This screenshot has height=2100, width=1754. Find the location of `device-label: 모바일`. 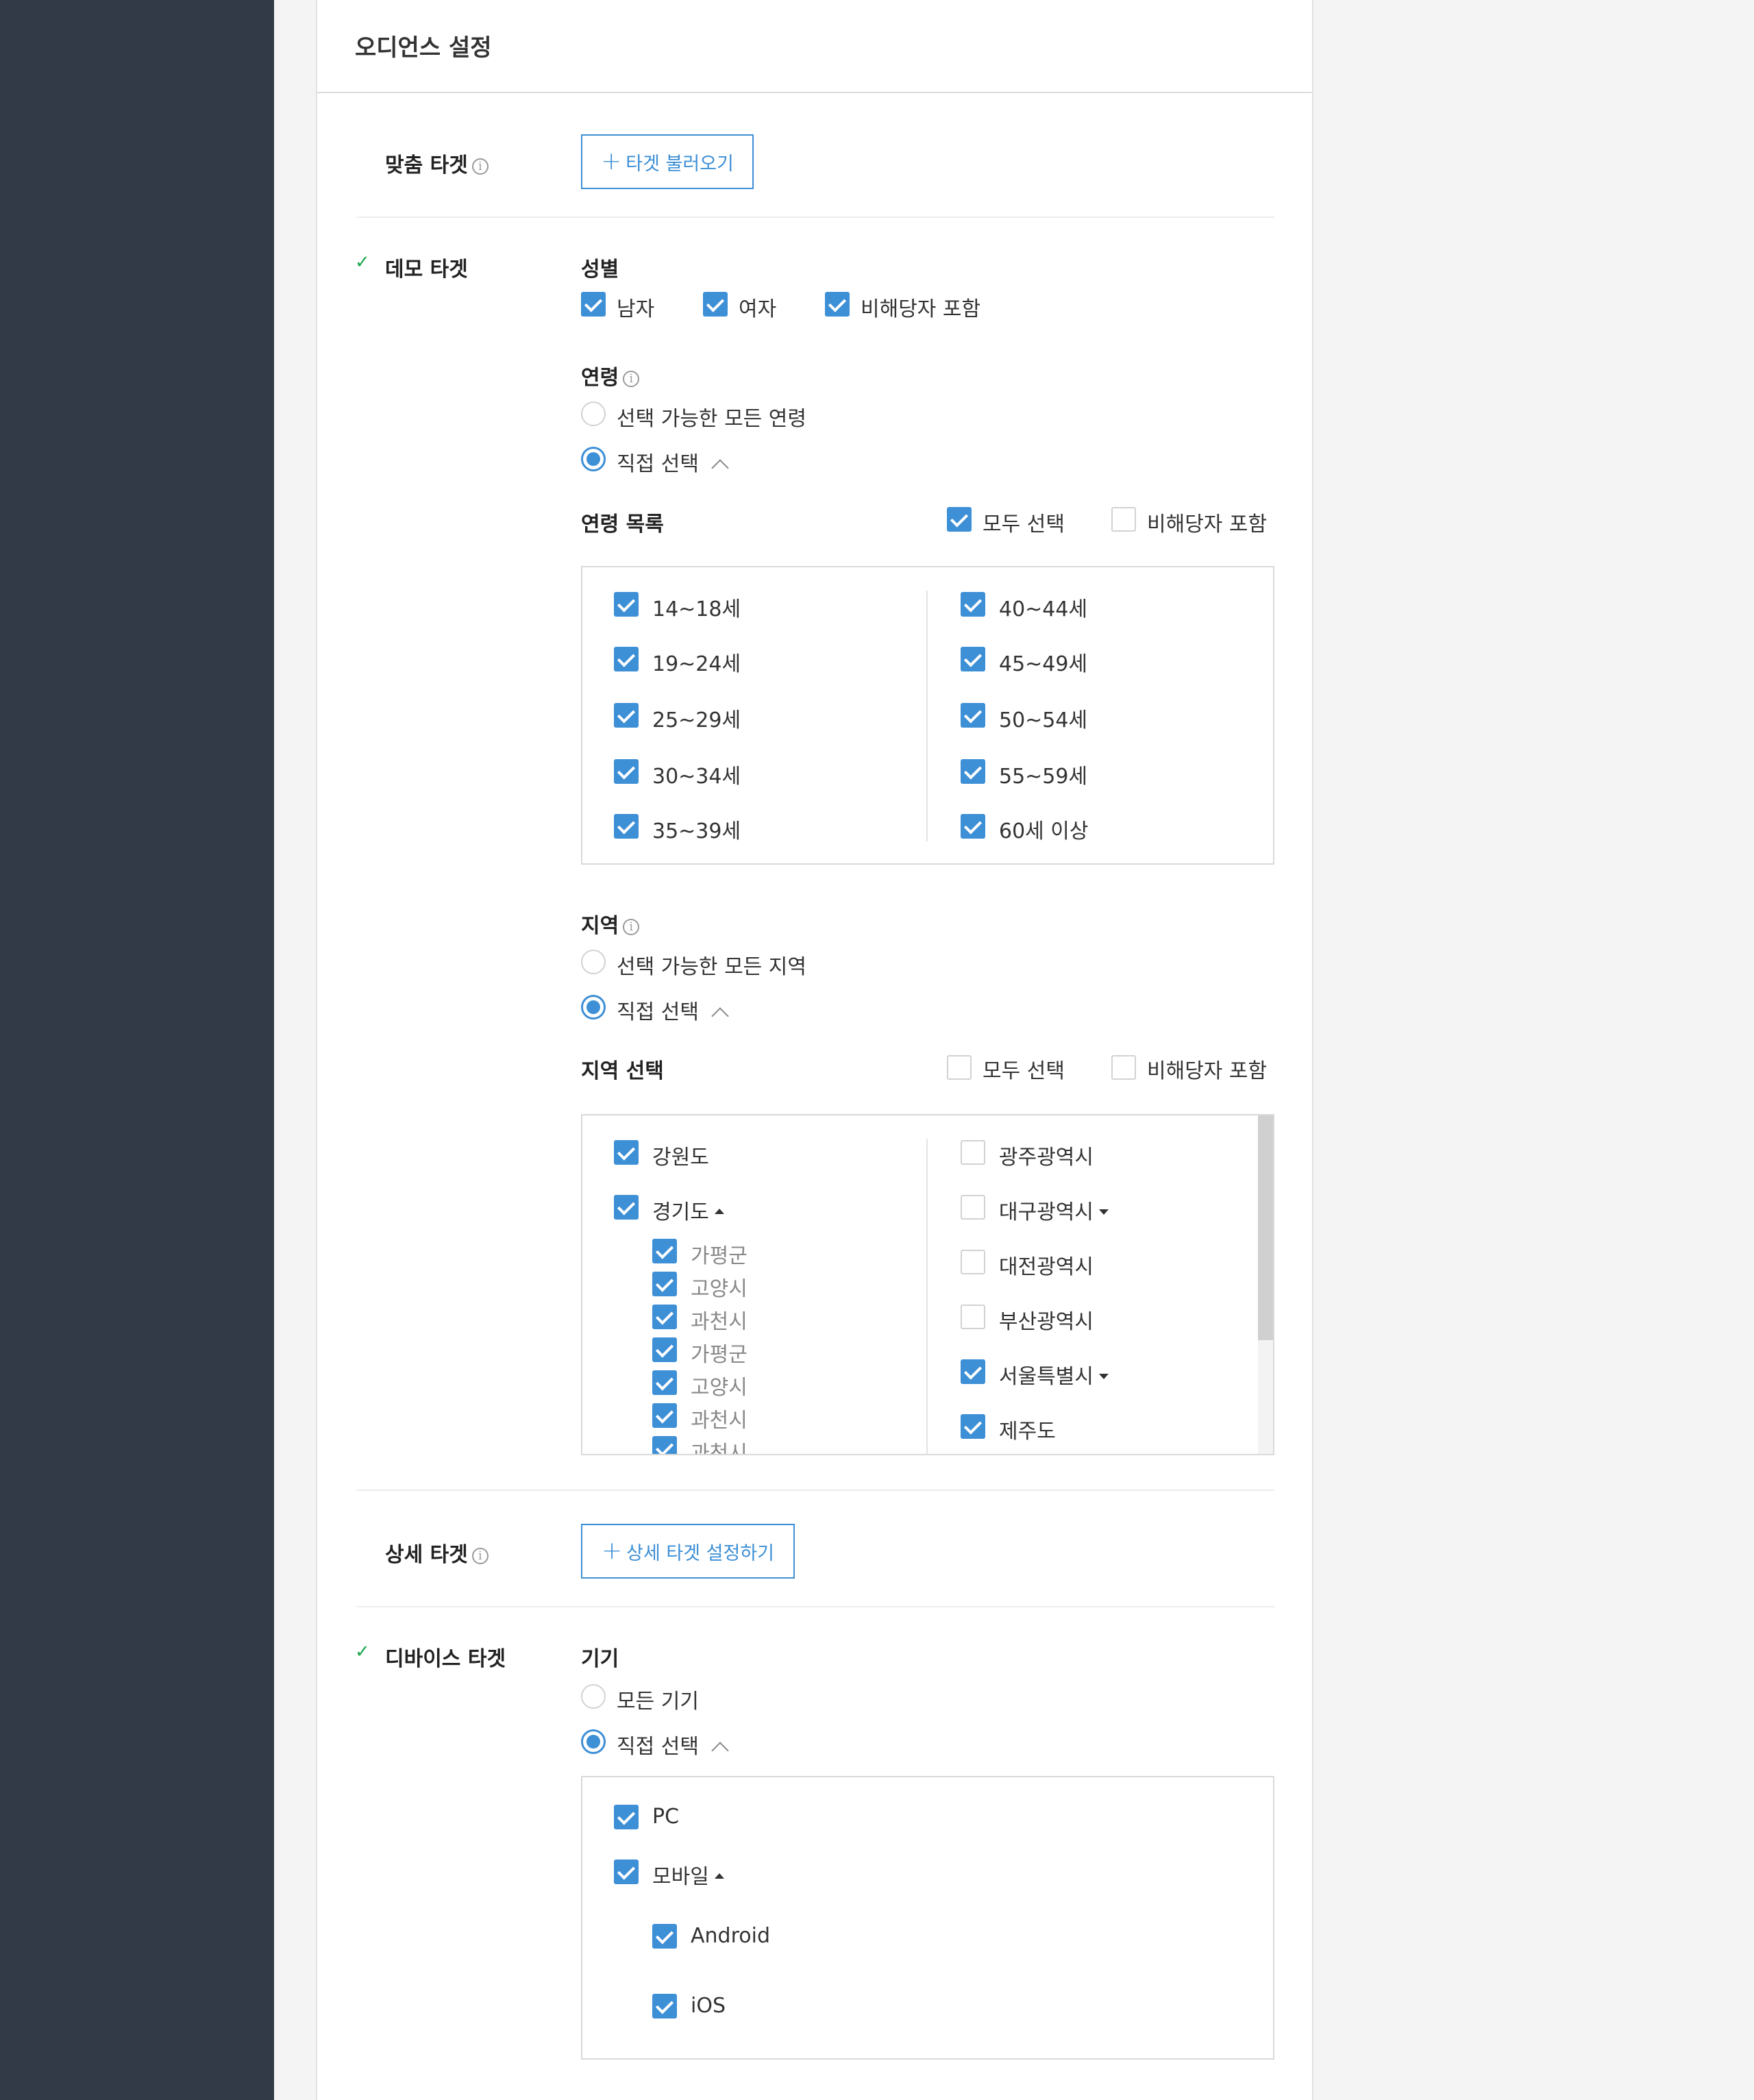

device-label: 모바일 is located at coordinates (688, 1875).